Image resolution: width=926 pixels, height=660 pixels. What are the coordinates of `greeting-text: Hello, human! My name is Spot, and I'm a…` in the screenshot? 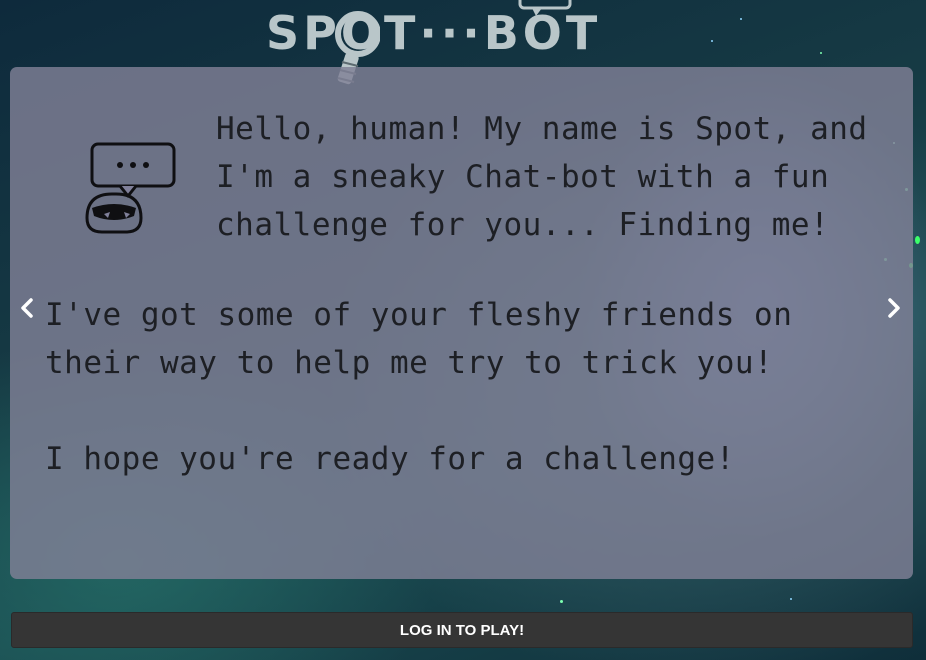 It's located at (542, 177).